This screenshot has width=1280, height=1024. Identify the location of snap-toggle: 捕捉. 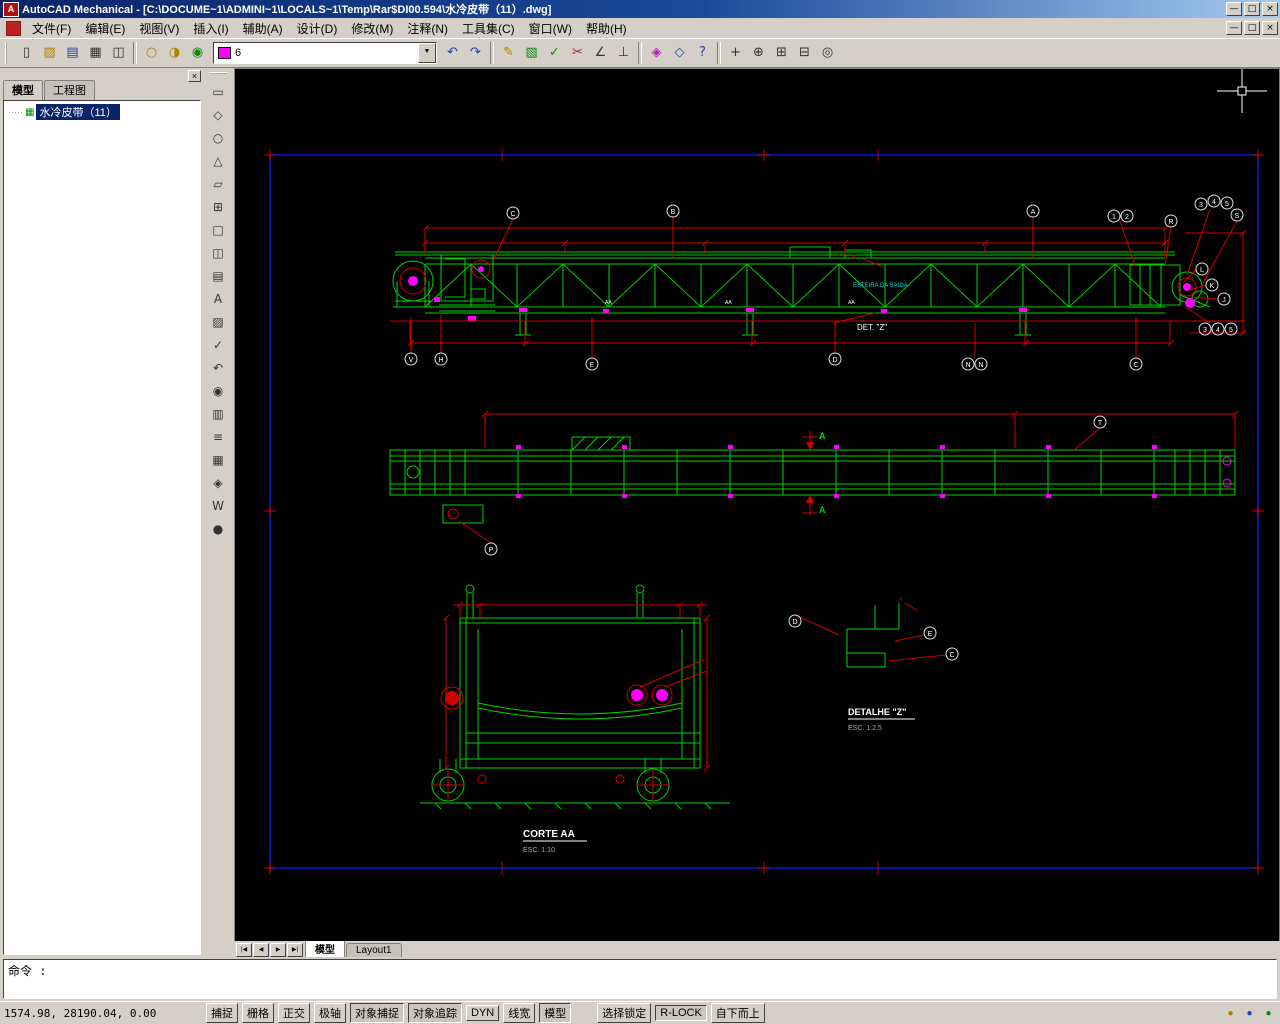
(222, 1013).